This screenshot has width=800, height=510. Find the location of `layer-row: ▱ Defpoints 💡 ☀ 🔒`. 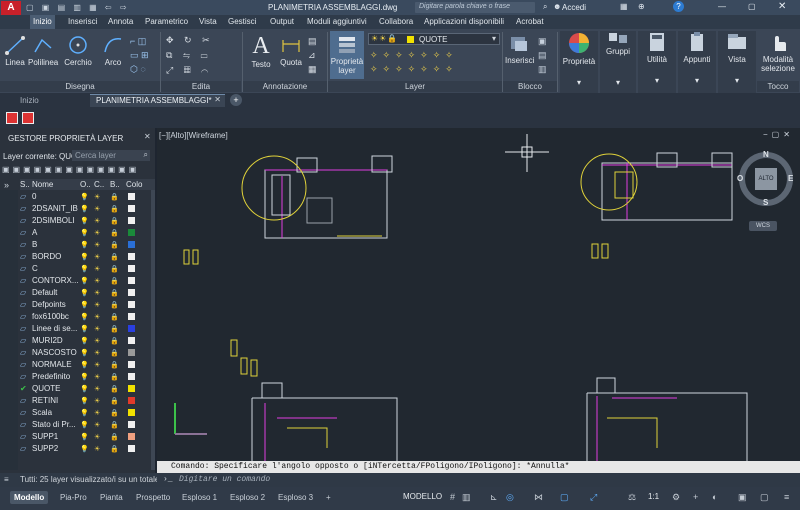

layer-row: ▱ Defpoints 💡 ☀ 🔒 is located at coordinates (87, 304).